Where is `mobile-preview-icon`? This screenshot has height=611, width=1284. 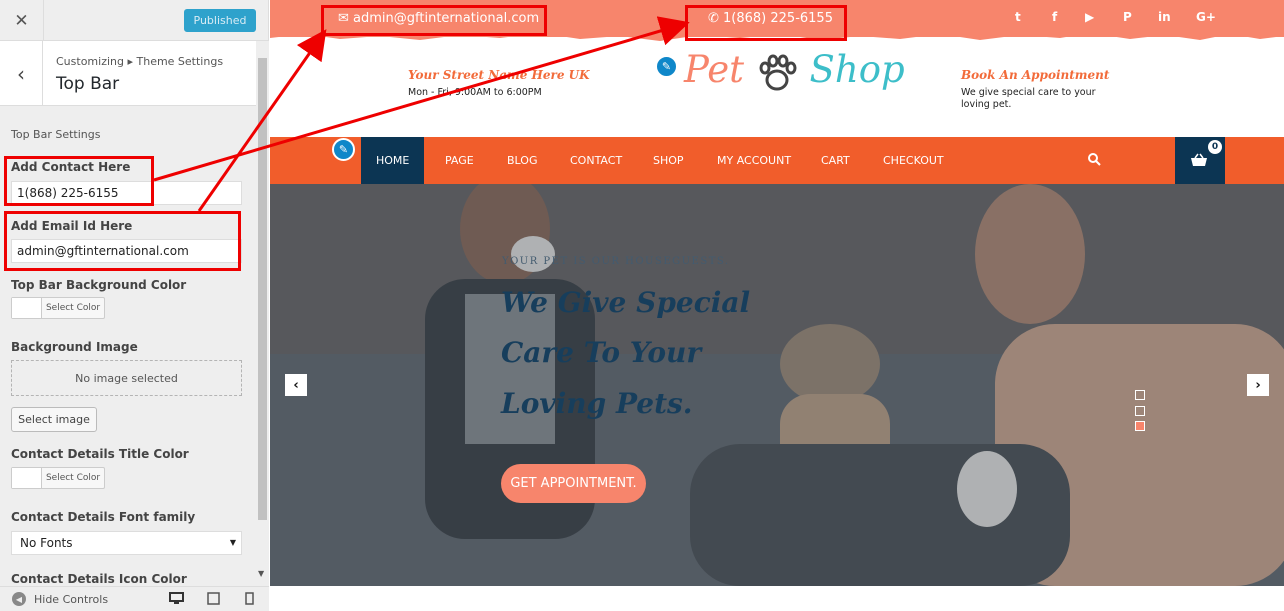 mobile-preview-icon is located at coordinates (249, 598).